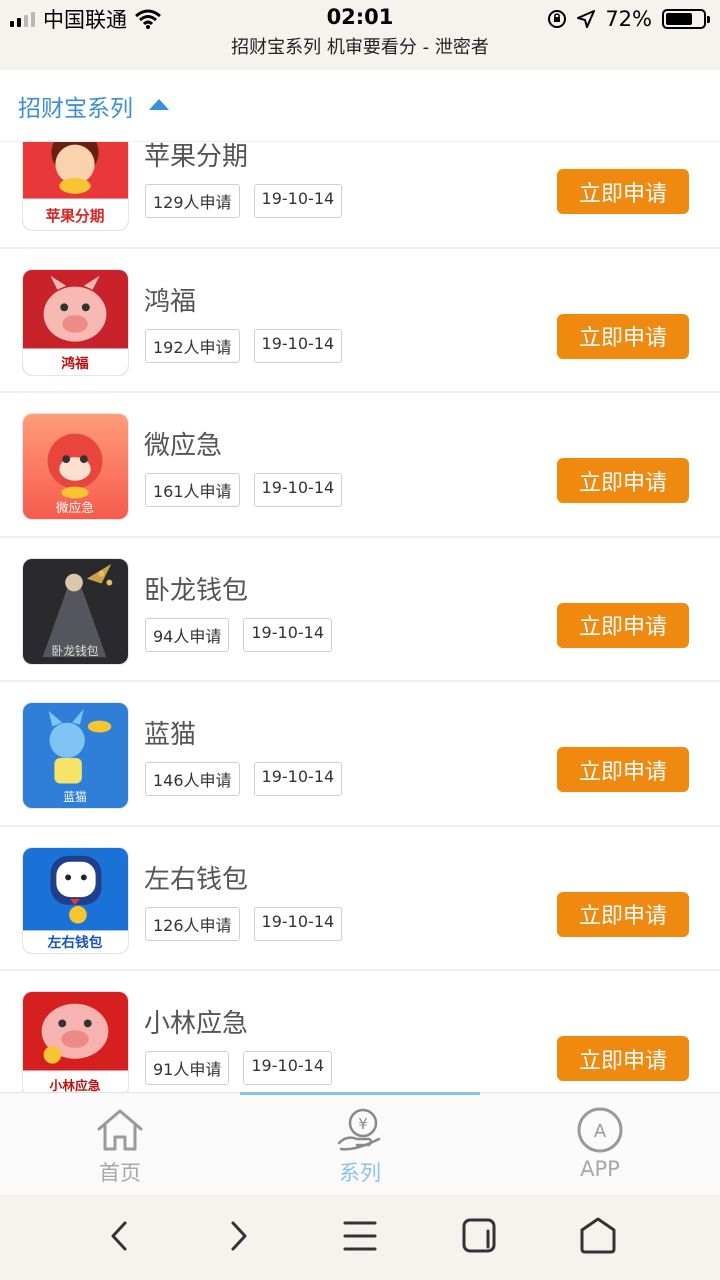 This screenshot has width=720, height=1280. What do you see at coordinates (75, 1085) in the screenshot?
I see `logo-text: 小林应急` at bounding box center [75, 1085].